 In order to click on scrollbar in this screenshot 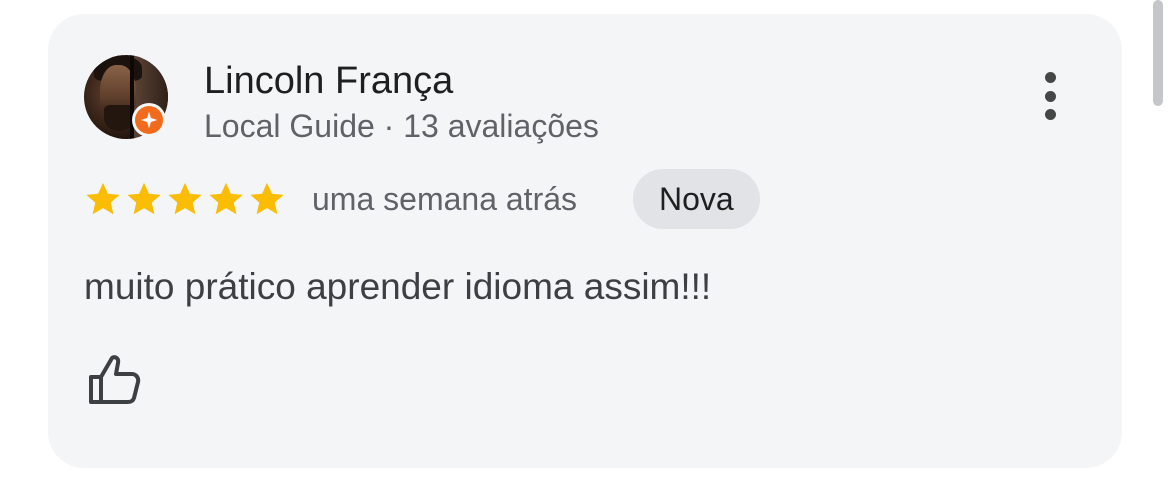, I will do `click(1158, 53)`.